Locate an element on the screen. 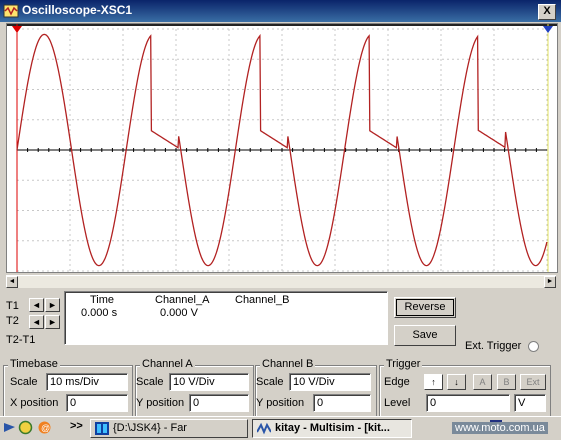 This screenshot has height=440, width=561. trigger-level-field: 0 is located at coordinates (468, 403).